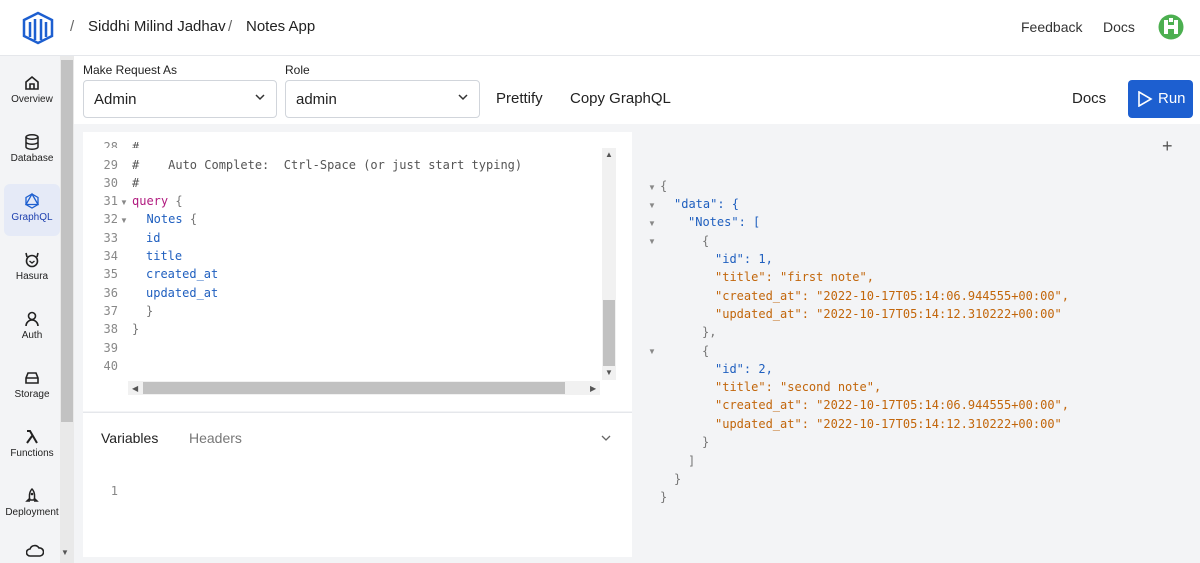  I want to click on line-number: 28, so click(110, 144).